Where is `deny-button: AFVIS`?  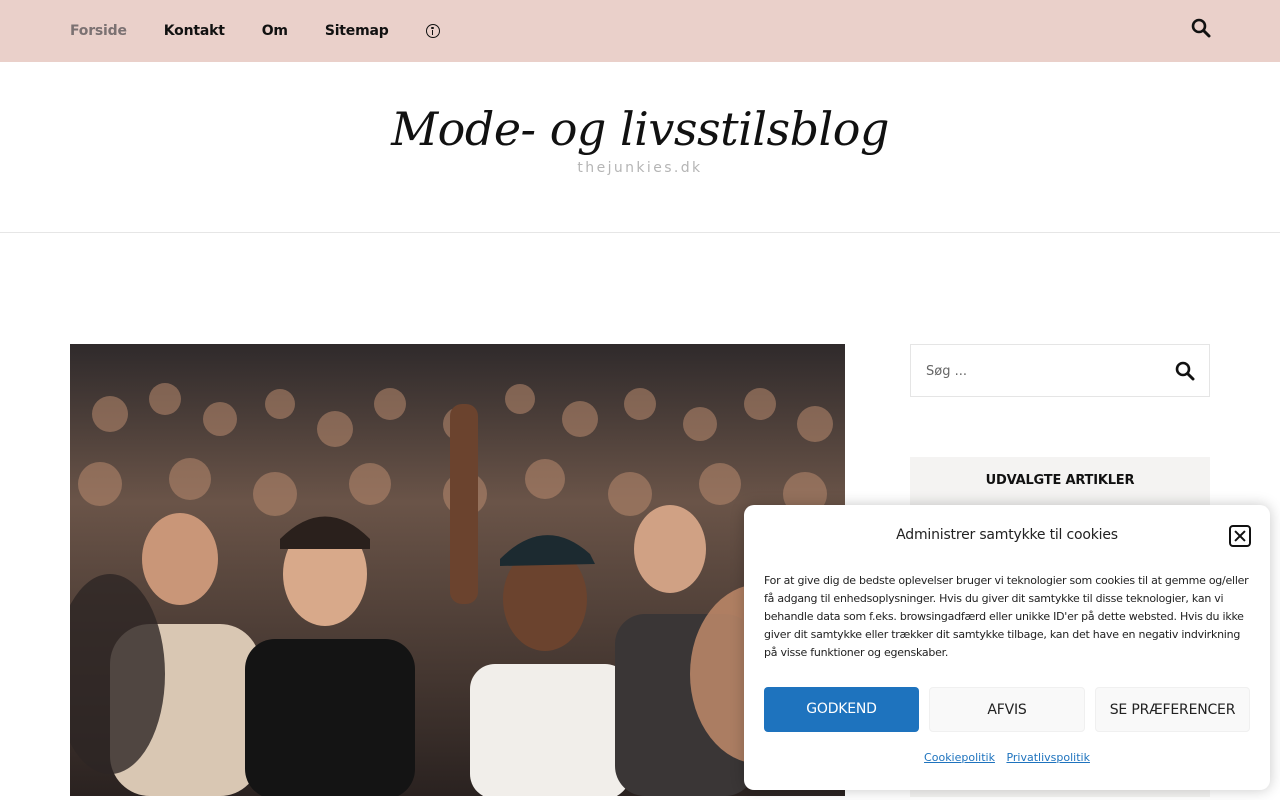
deny-button: AFVIS is located at coordinates (1007, 709).